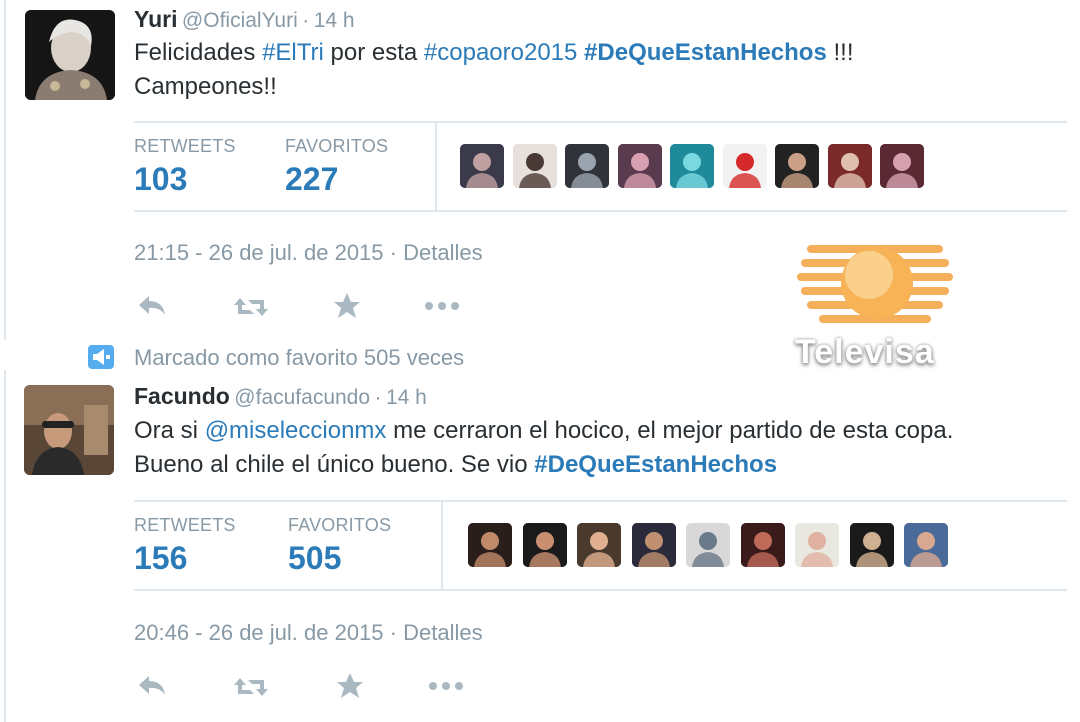 The image size is (1080, 722). Describe the element at coordinates (259, 632) in the screenshot. I see `tweet-date: 20:46 - 26 de jul. de 2015` at that location.